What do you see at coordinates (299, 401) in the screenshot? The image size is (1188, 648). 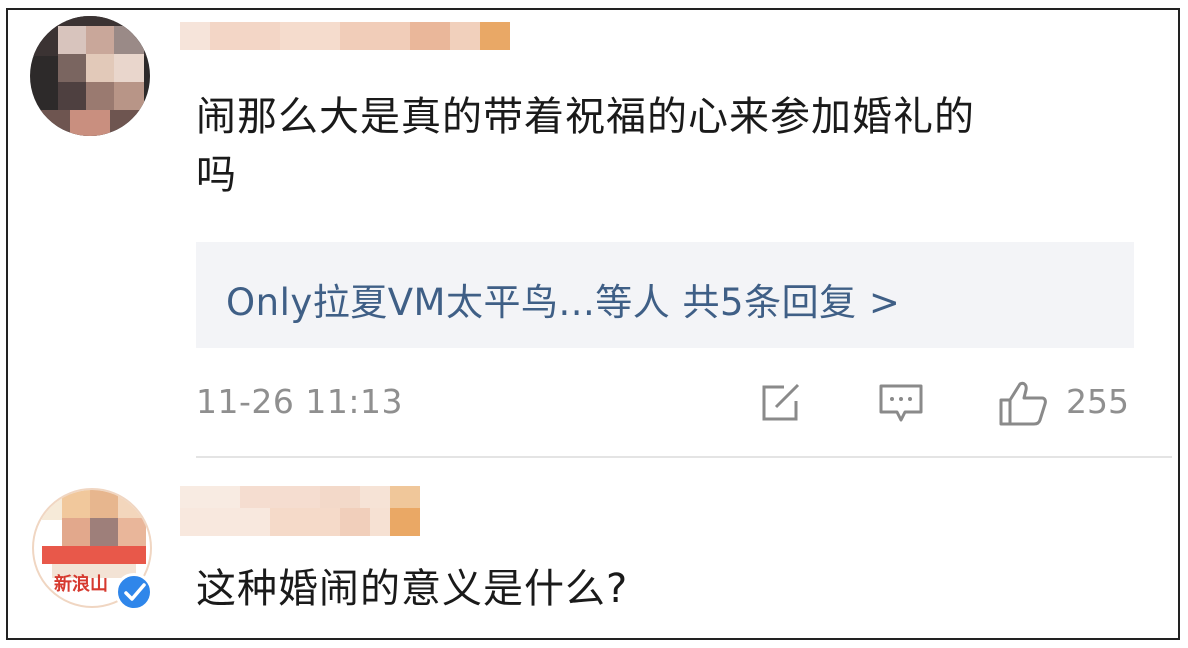 I see `comment-timestamp: 11-26 11:13` at bounding box center [299, 401].